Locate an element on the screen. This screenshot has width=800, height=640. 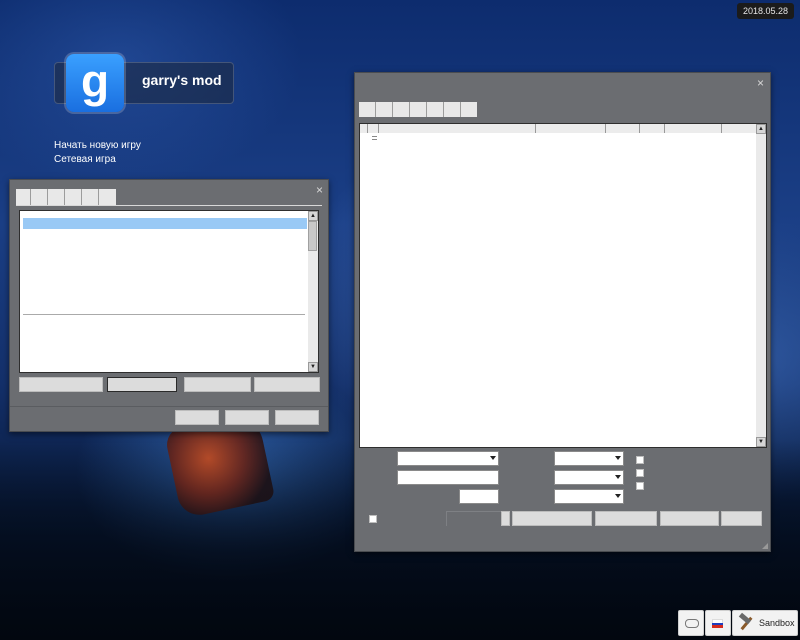
resize-grip-icon is located at coordinates (765, 546).